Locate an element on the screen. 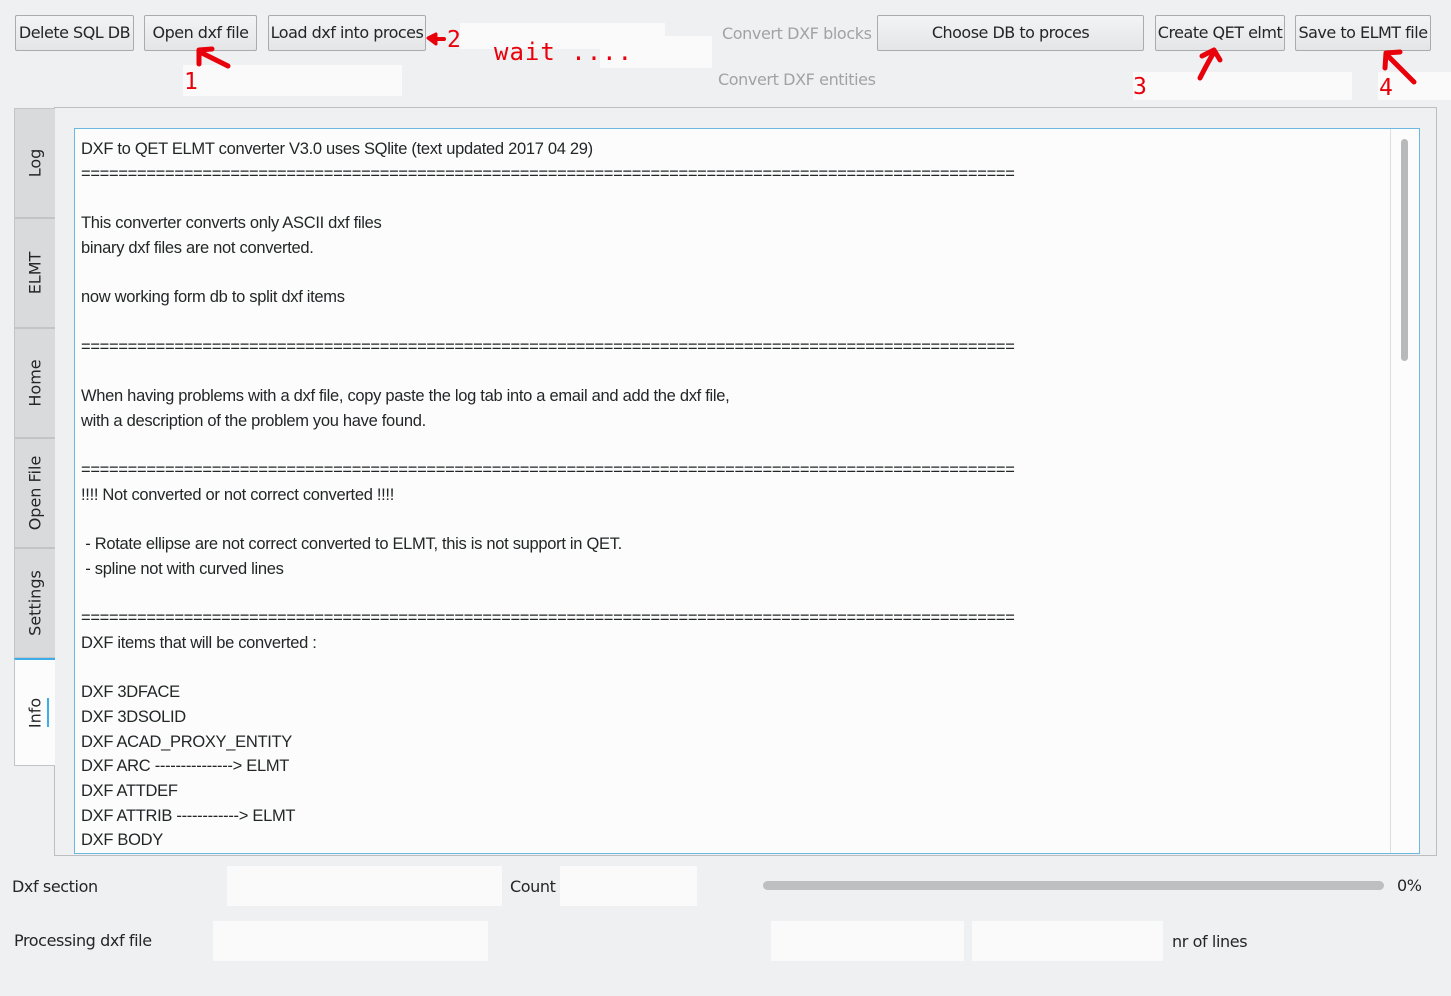 The width and height of the screenshot is (1451, 996). dxf-section-label: Dxf section is located at coordinates (55, 886).